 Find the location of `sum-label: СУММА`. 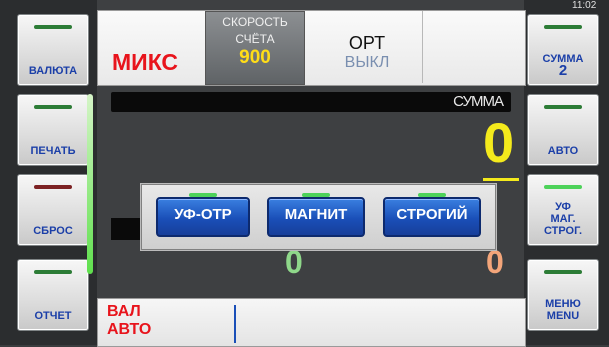

sum-label: СУММА is located at coordinates (478, 101).